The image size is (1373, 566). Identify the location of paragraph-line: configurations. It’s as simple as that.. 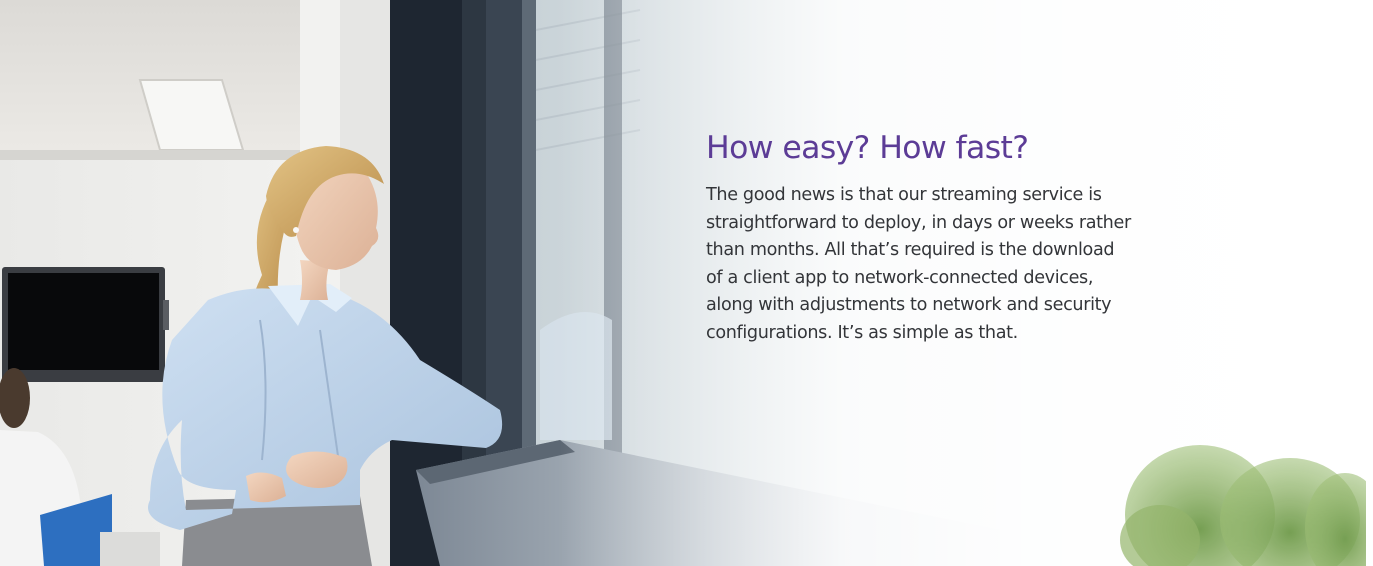
(862, 332).